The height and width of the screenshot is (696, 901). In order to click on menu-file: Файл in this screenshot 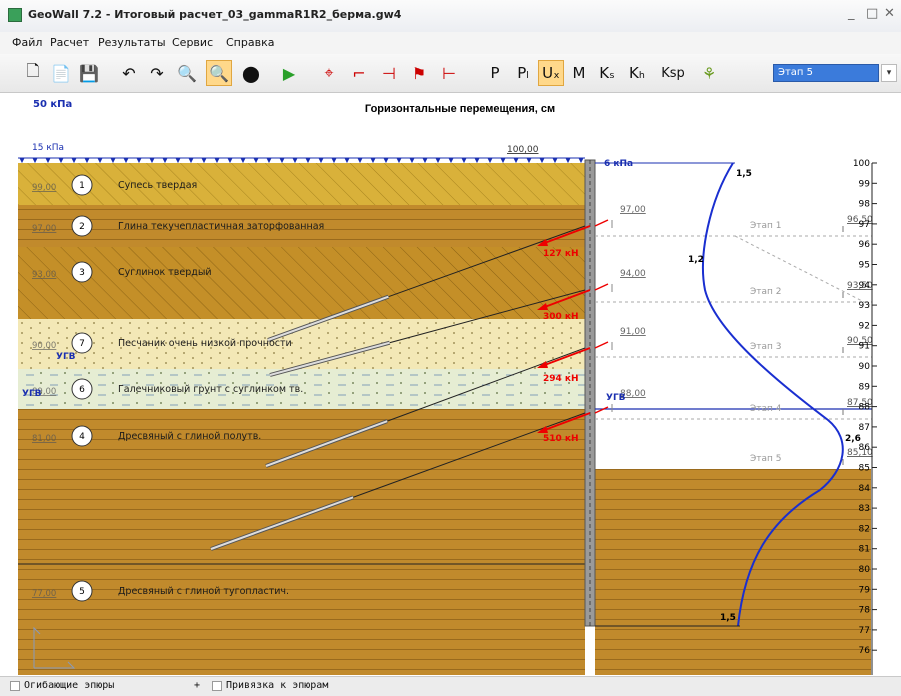, I will do `click(27, 42)`.